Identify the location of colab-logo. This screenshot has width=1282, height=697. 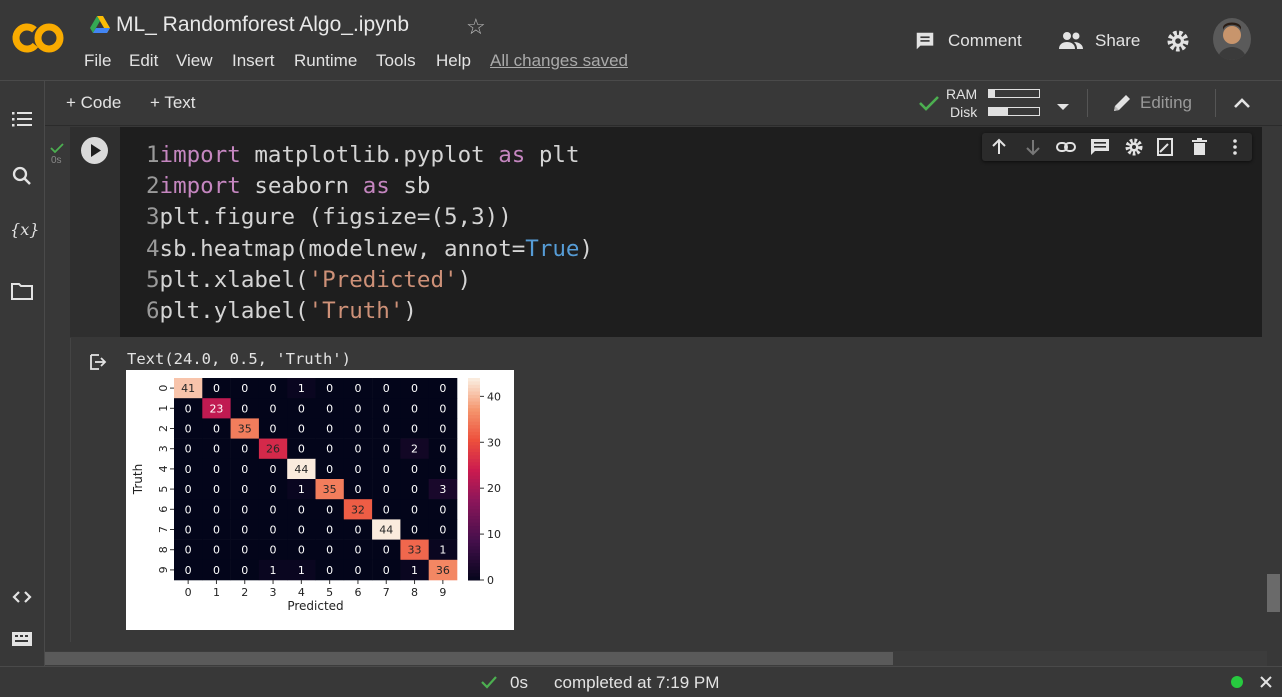
(39, 40).